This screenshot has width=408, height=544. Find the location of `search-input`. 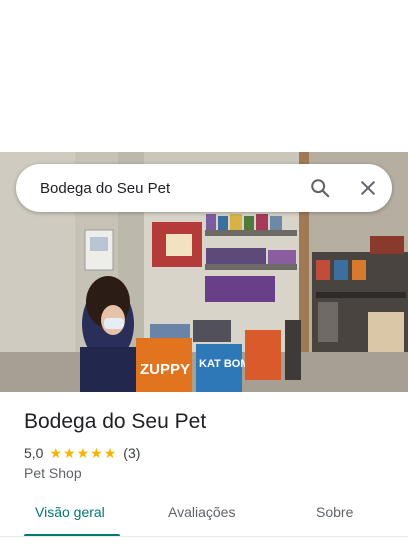

search-input is located at coordinates (156, 188).